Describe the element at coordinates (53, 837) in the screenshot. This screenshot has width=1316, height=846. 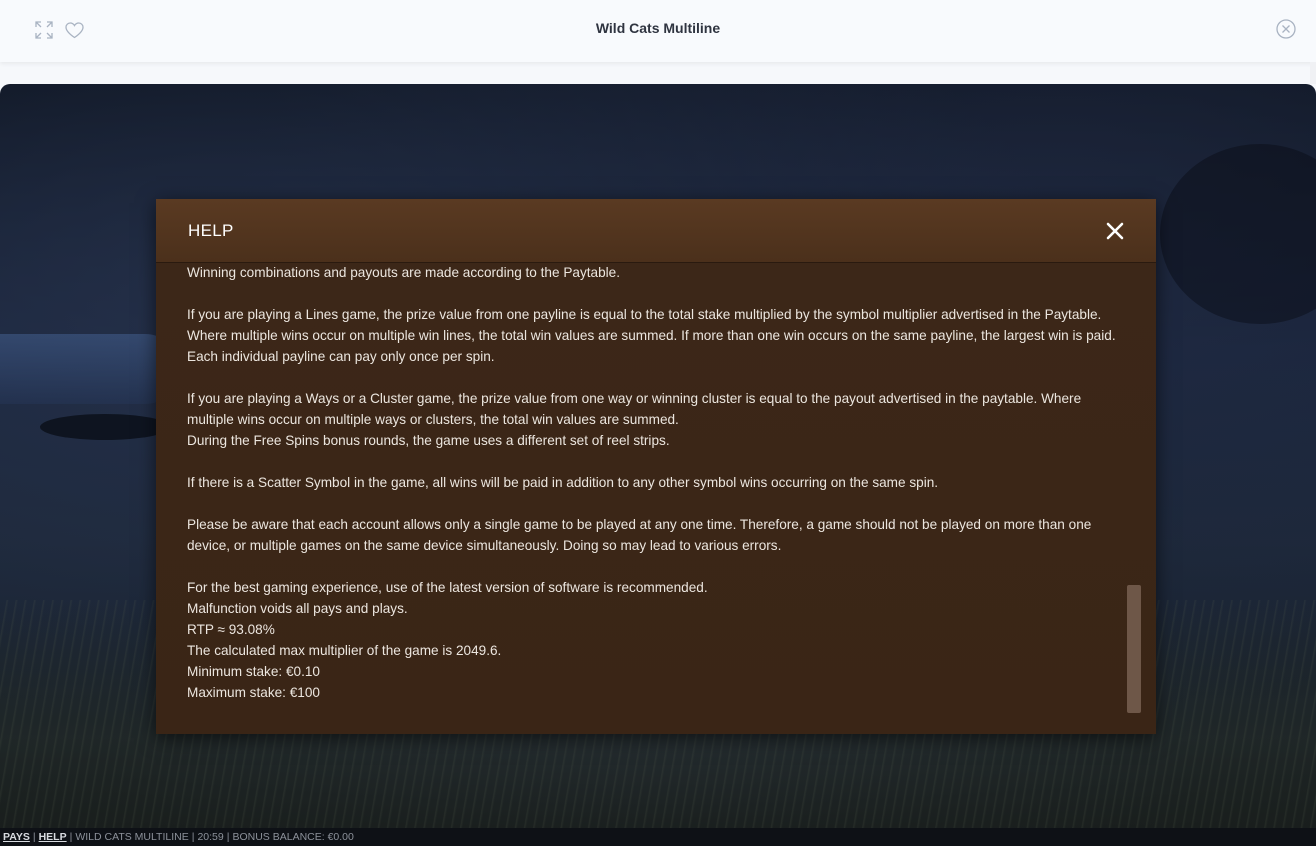
I see `help-link: HELP` at that location.